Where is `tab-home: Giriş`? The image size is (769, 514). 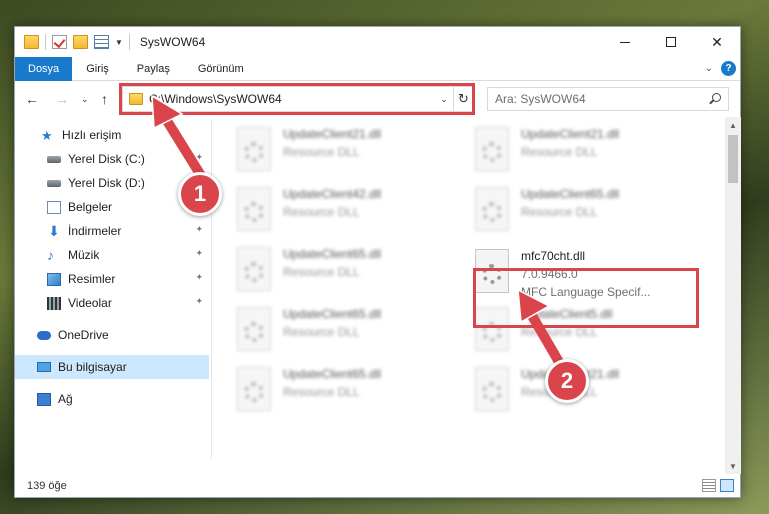 tab-home: Giriş is located at coordinates (97, 69).